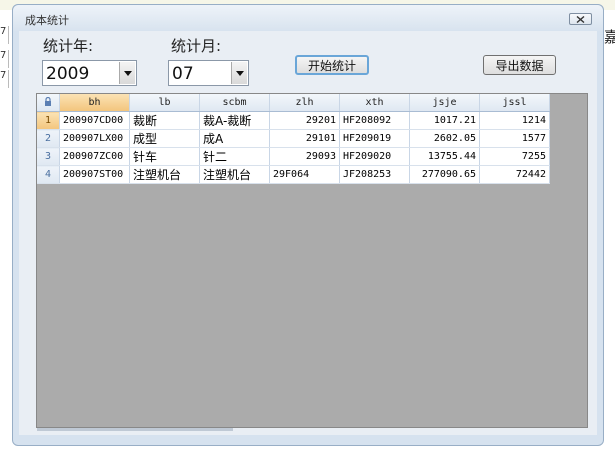 The height and width of the screenshot is (455, 615). What do you see at coordinates (514, 138) in the screenshot?
I see `cell-jssl: 1577` at bounding box center [514, 138].